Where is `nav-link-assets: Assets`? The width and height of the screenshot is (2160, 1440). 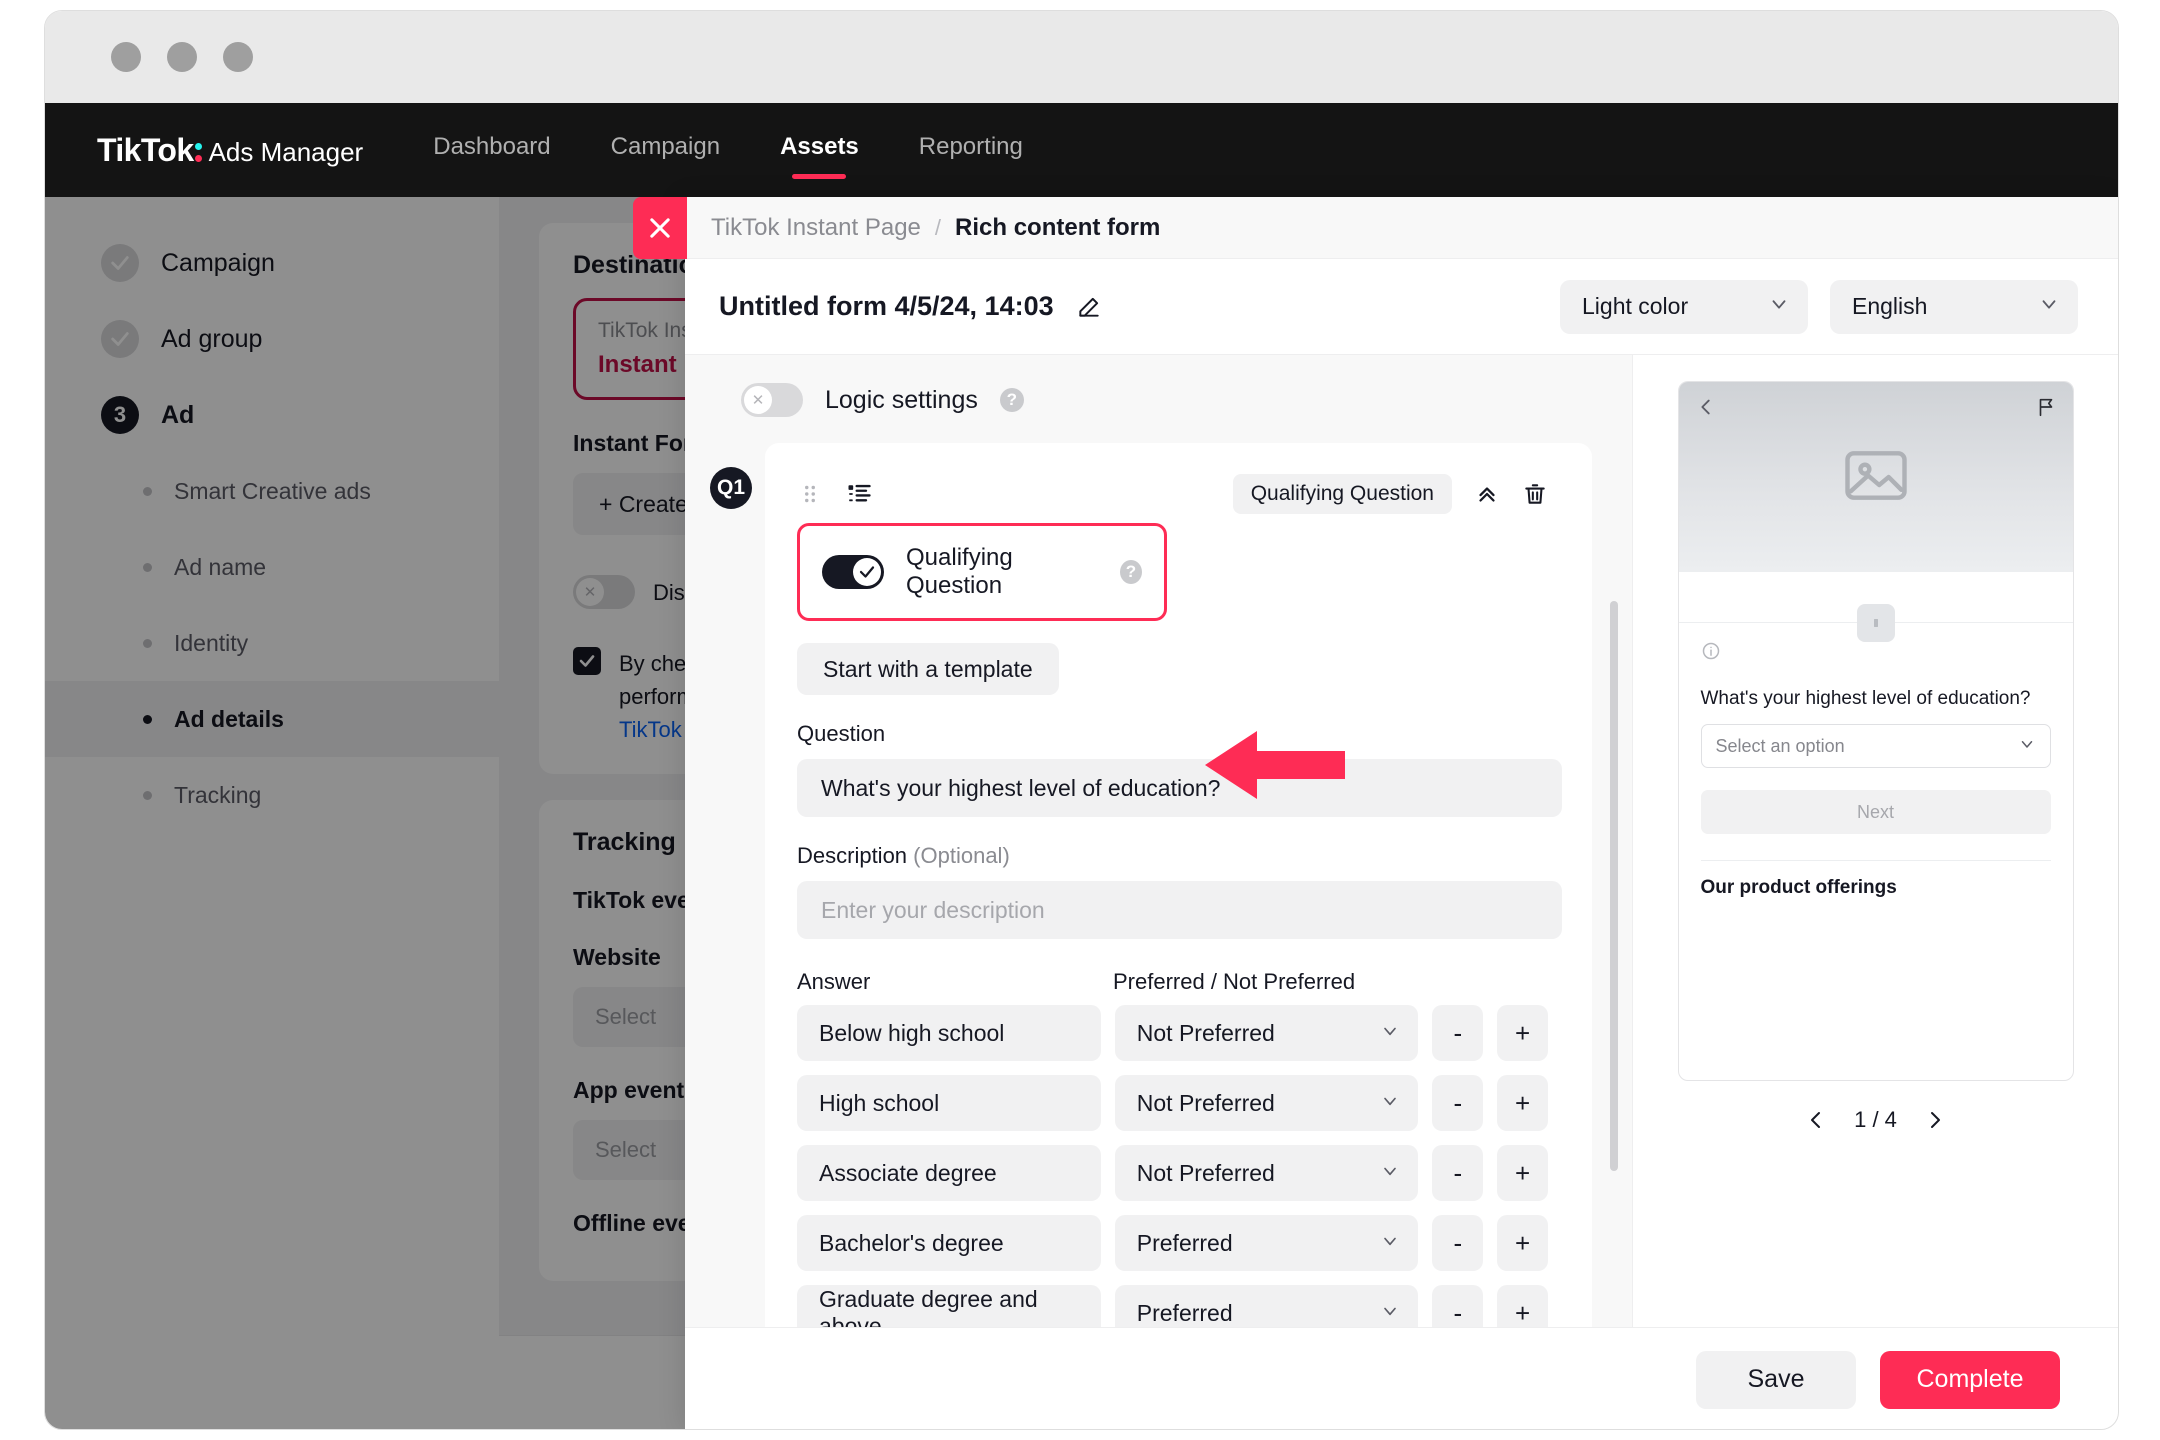
nav-link-assets: Assets is located at coordinates (819, 150).